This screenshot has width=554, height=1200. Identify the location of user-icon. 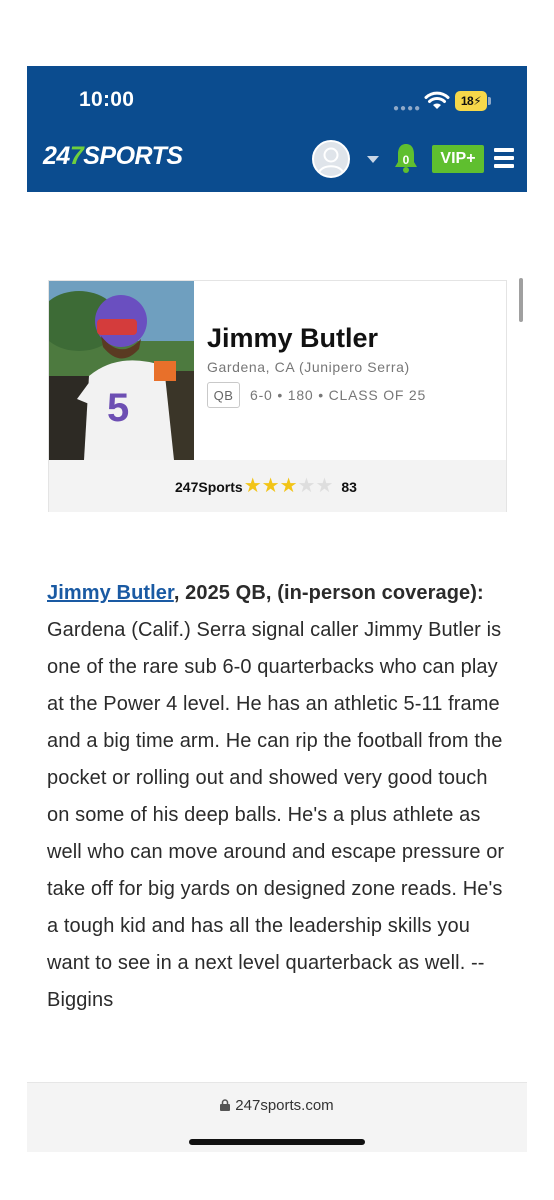
(331, 160).